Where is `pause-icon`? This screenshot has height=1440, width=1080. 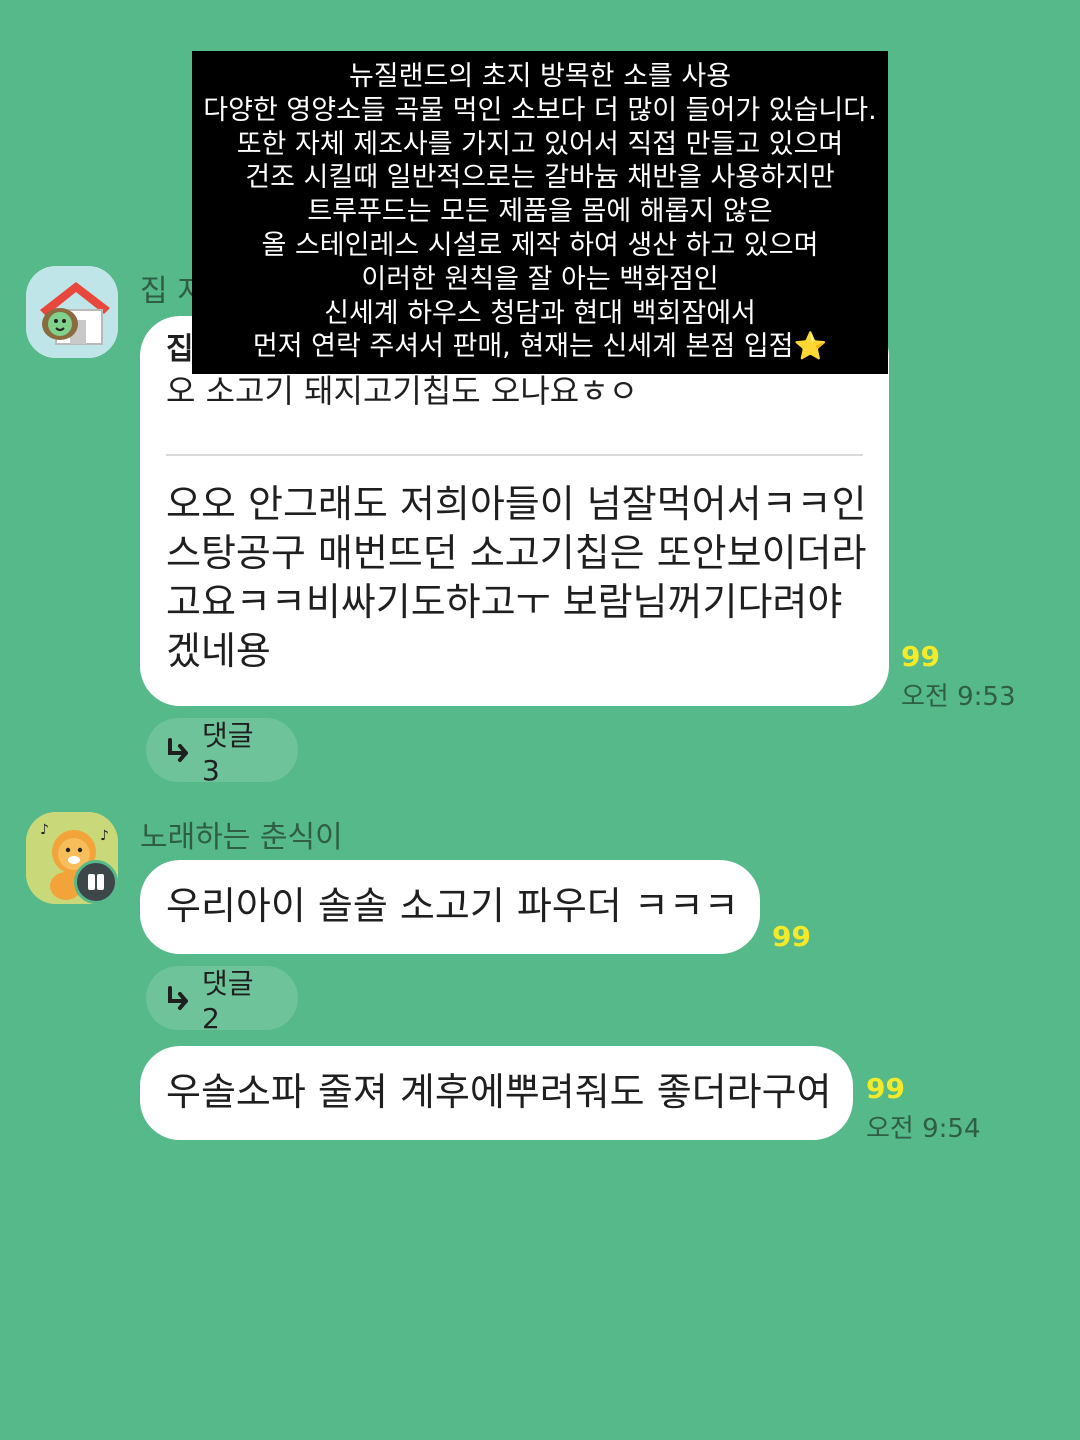
pause-icon is located at coordinates (96, 882).